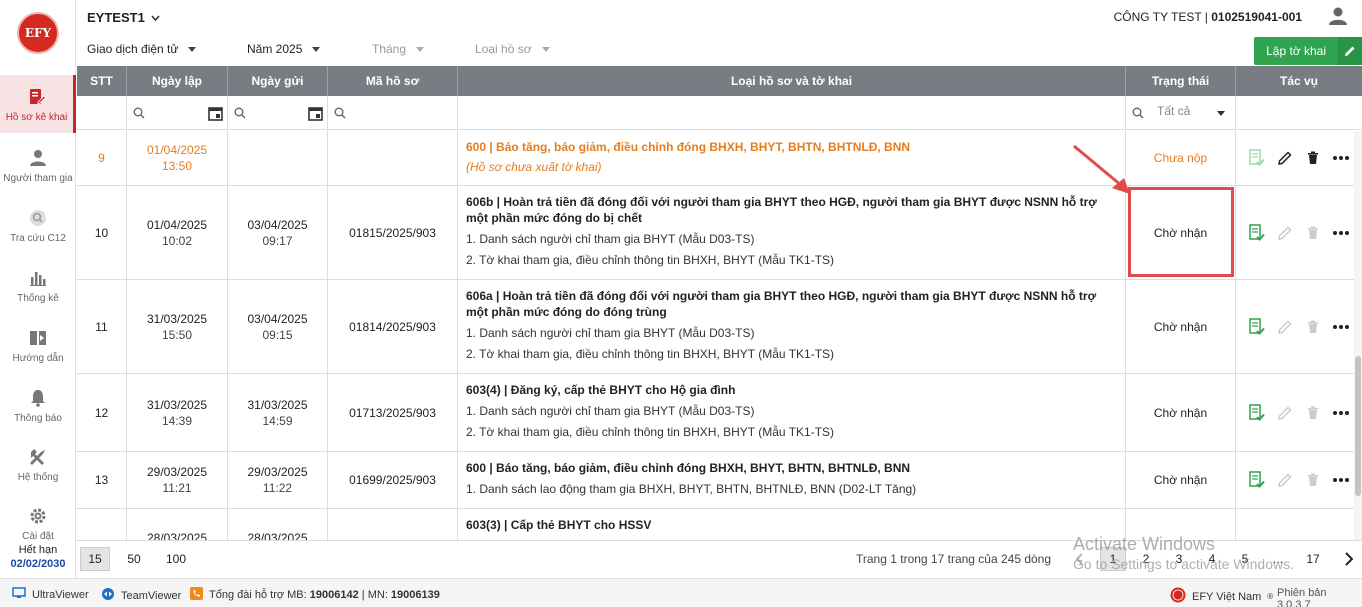  What do you see at coordinates (108, 595) in the screenshot?
I see `teamviewer-icon` at bounding box center [108, 595].